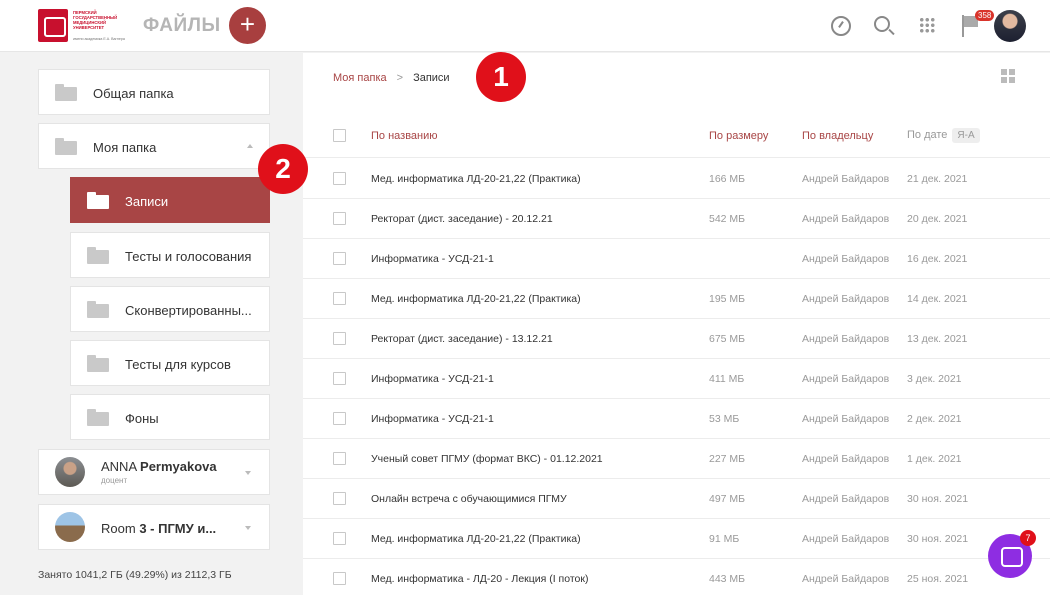  What do you see at coordinates (170, 363) in the screenshot?
I see `sidebar-subitem-course-tests: Тесты для курсов` at bounding box center [170, 363].